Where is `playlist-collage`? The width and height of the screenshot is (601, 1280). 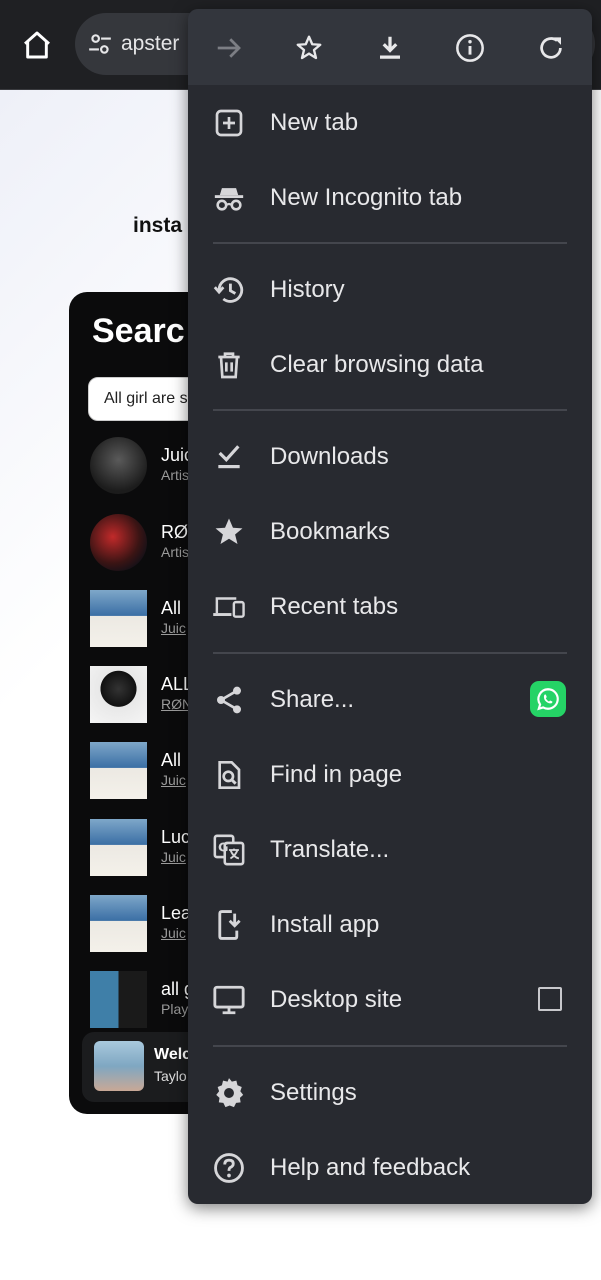 playlist-collage is located at coordinates (118, 999).